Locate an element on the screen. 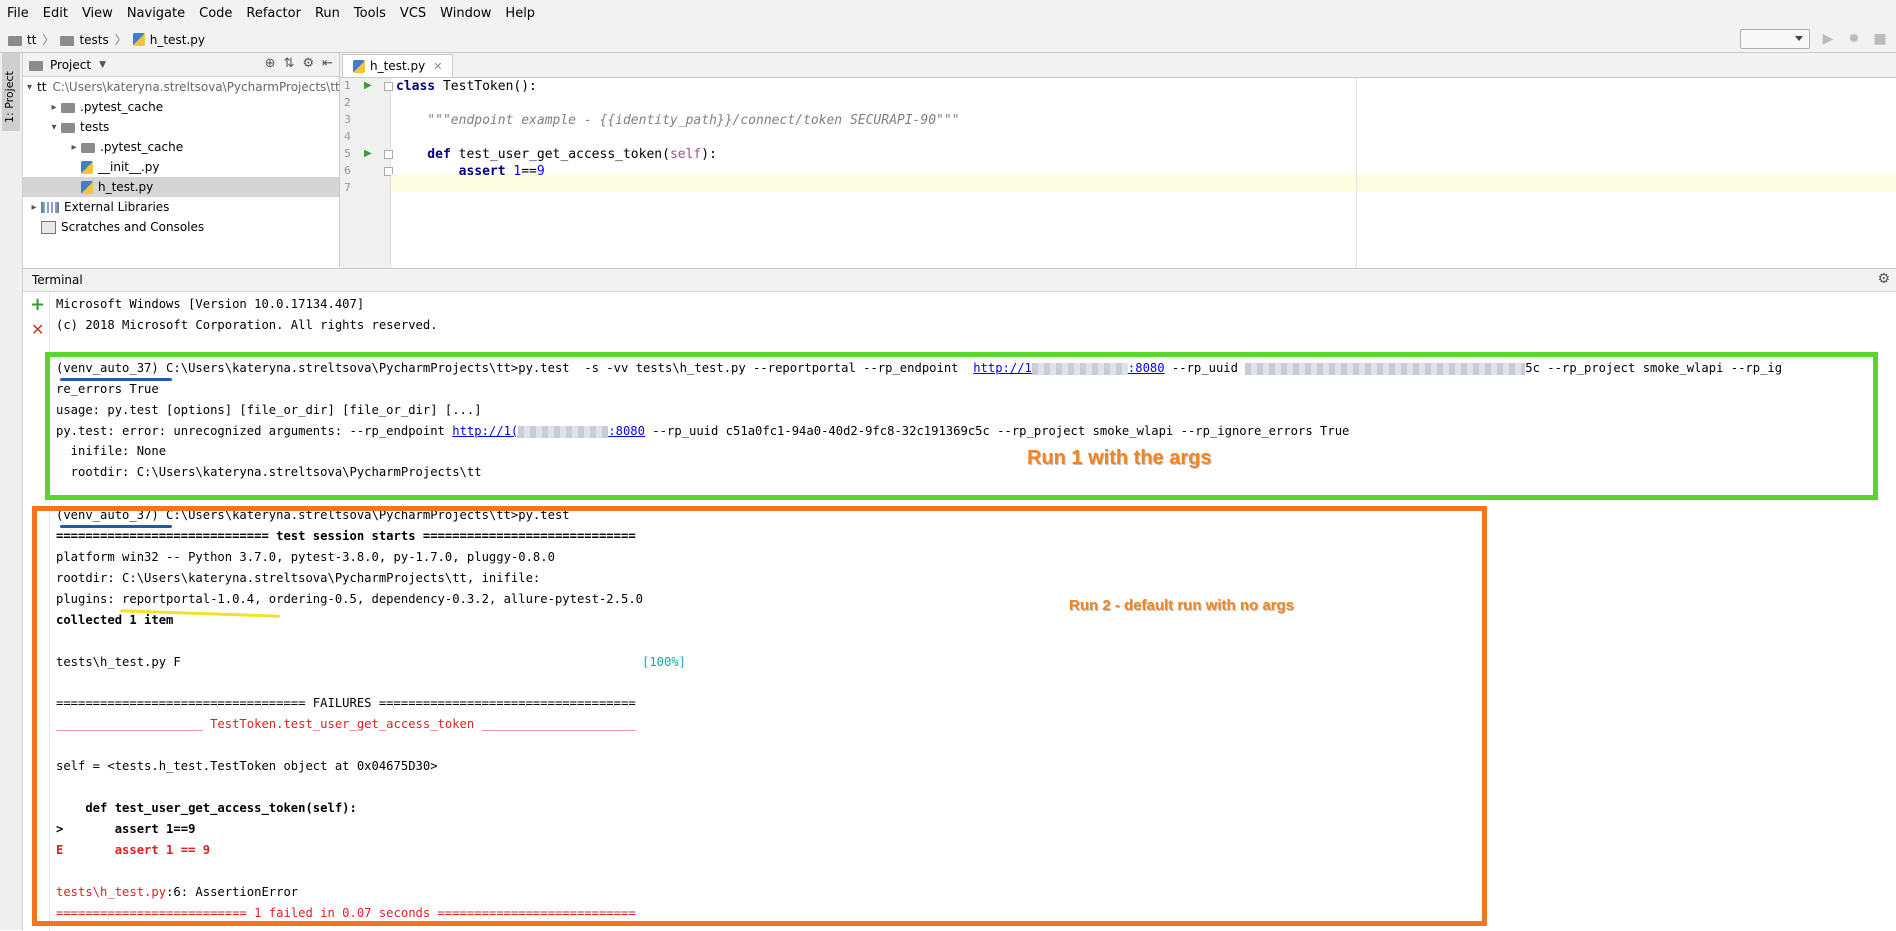  menu-navigate: Navigate is located at coordinates (156, 13).